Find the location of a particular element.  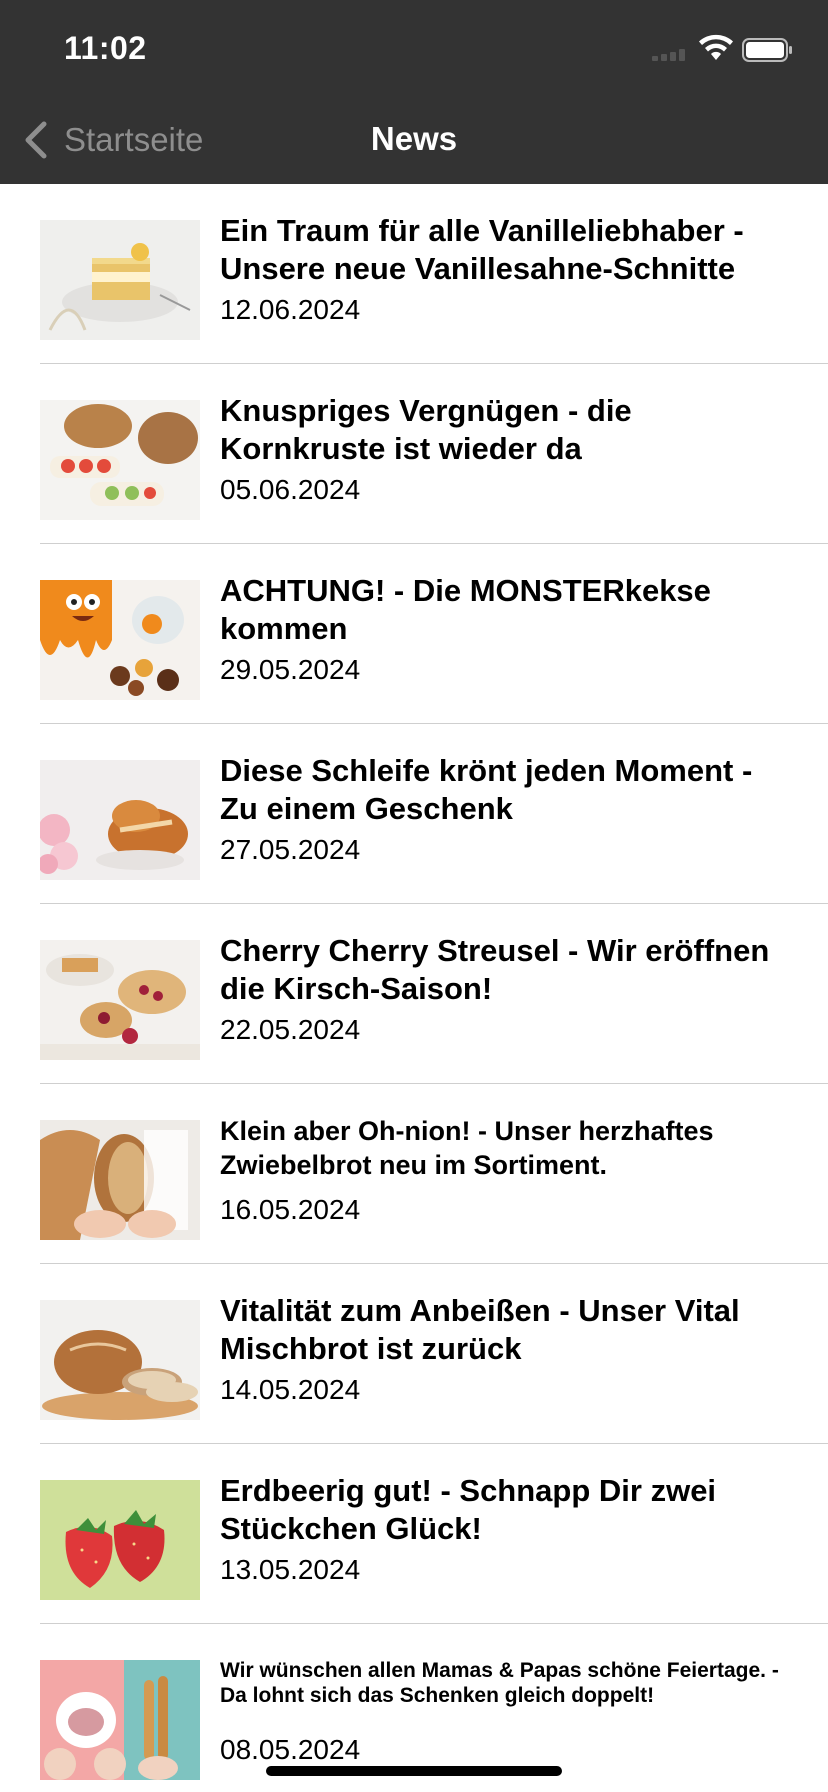

braided-pastry-image is located at coordinates (120, 820).